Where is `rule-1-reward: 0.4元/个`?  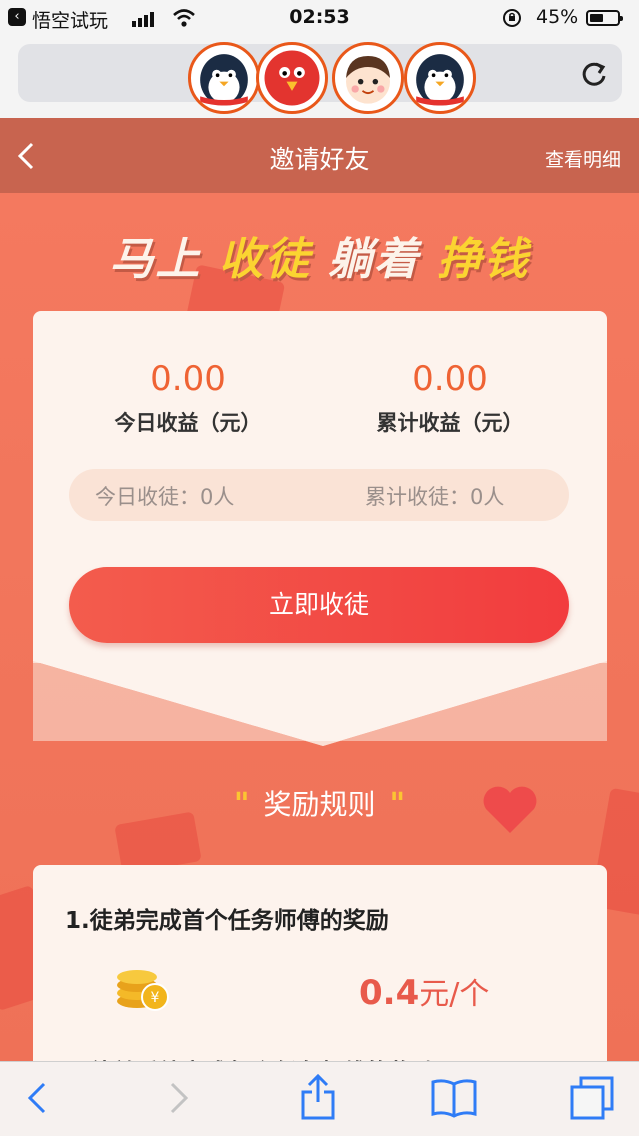 rule-1-reward: 0.4元/个 is located at coordinates (424, 991).